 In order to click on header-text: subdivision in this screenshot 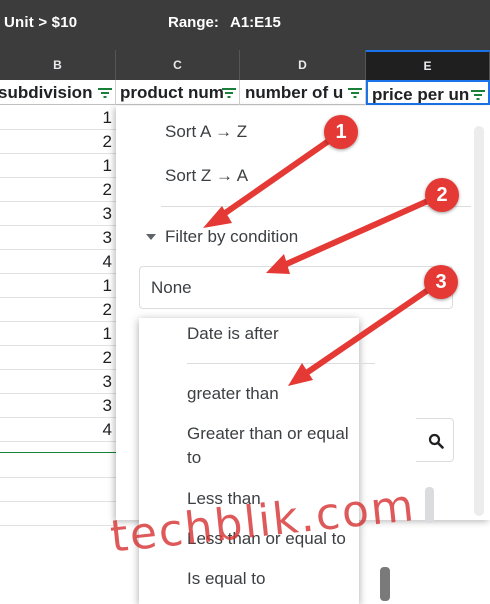, I will do `click(46, 92)`.